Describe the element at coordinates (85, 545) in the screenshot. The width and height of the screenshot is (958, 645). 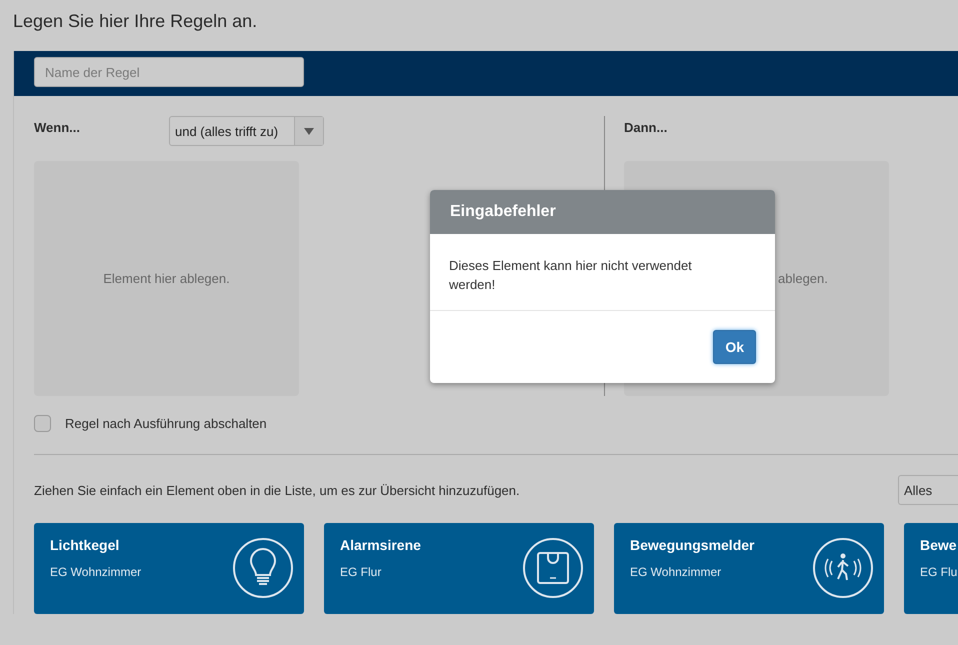
I see `element-title: Lichtkegel` at that location.